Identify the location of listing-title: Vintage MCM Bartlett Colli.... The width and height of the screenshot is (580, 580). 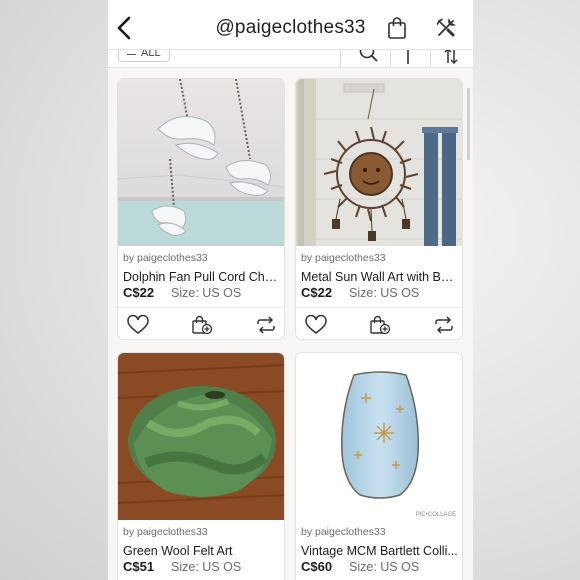
(380, 551).